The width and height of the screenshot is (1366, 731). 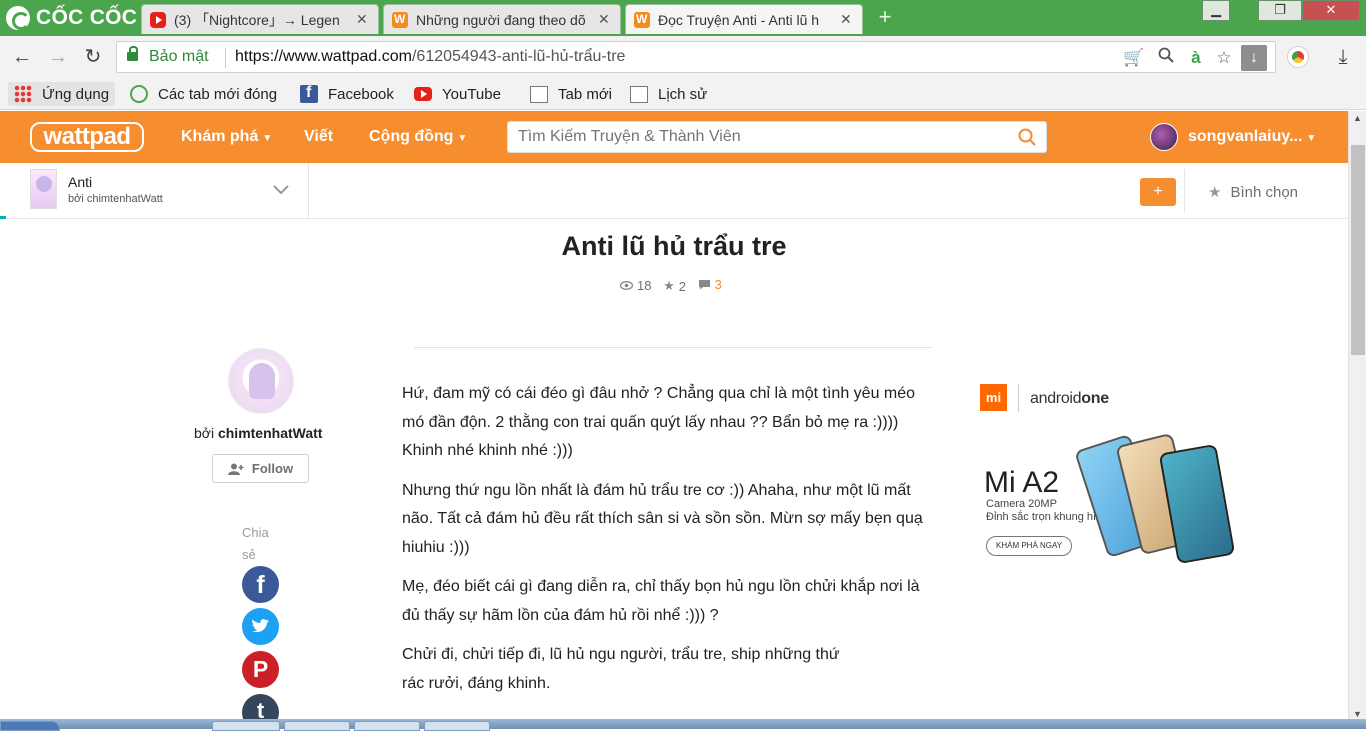 What do you see at coordinates (1331, 10) in the screenshot?
I see `close-window-button: ✕` at bounding box center [1331, 10].